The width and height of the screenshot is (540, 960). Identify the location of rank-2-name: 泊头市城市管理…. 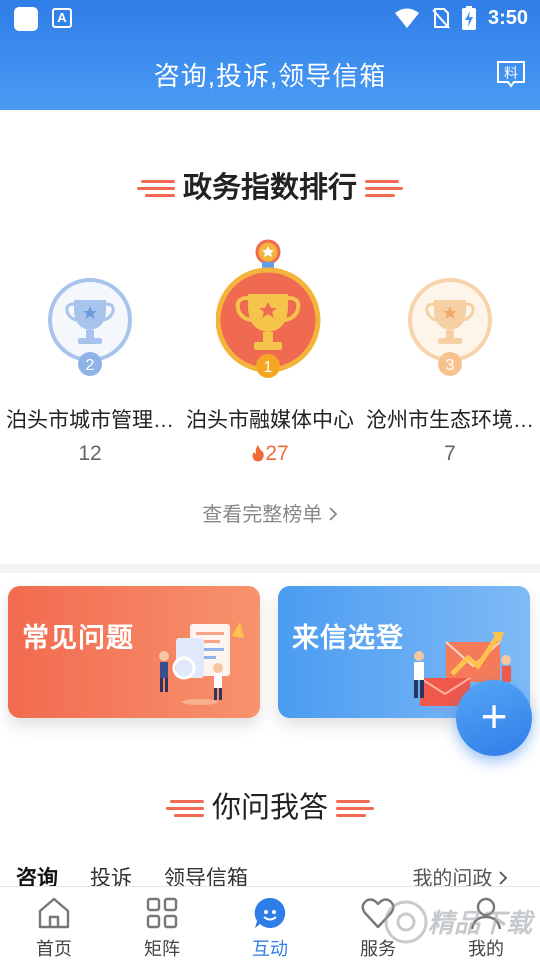
(90, 419).